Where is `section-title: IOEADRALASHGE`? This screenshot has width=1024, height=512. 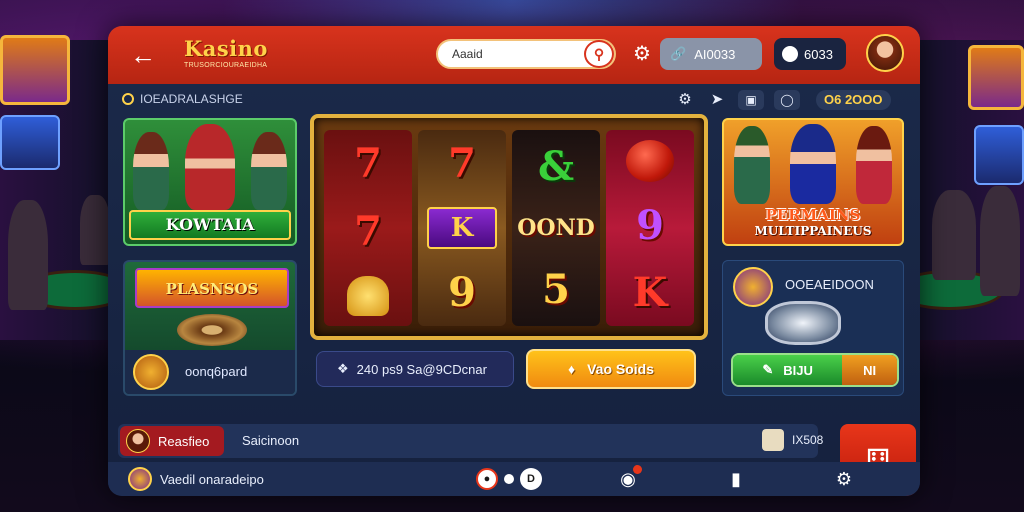
section-title: IOEADRALASHGE is located at coordinates (182, 99).